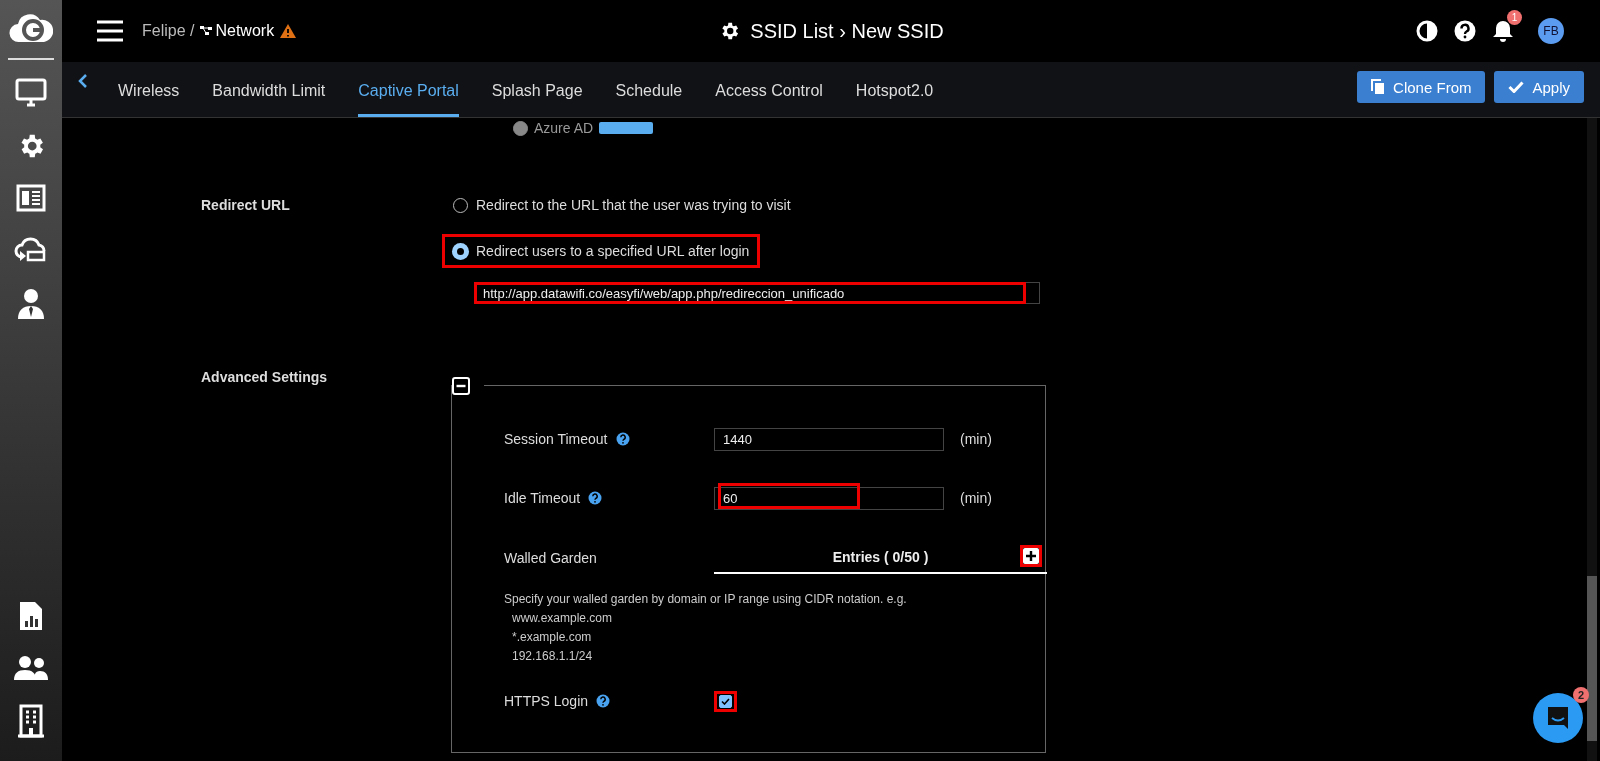 The image size is (1600, 761). Describe the element at coordinates (408, 89) in the screenshot. I see `tab: Captive Portal` at that location.